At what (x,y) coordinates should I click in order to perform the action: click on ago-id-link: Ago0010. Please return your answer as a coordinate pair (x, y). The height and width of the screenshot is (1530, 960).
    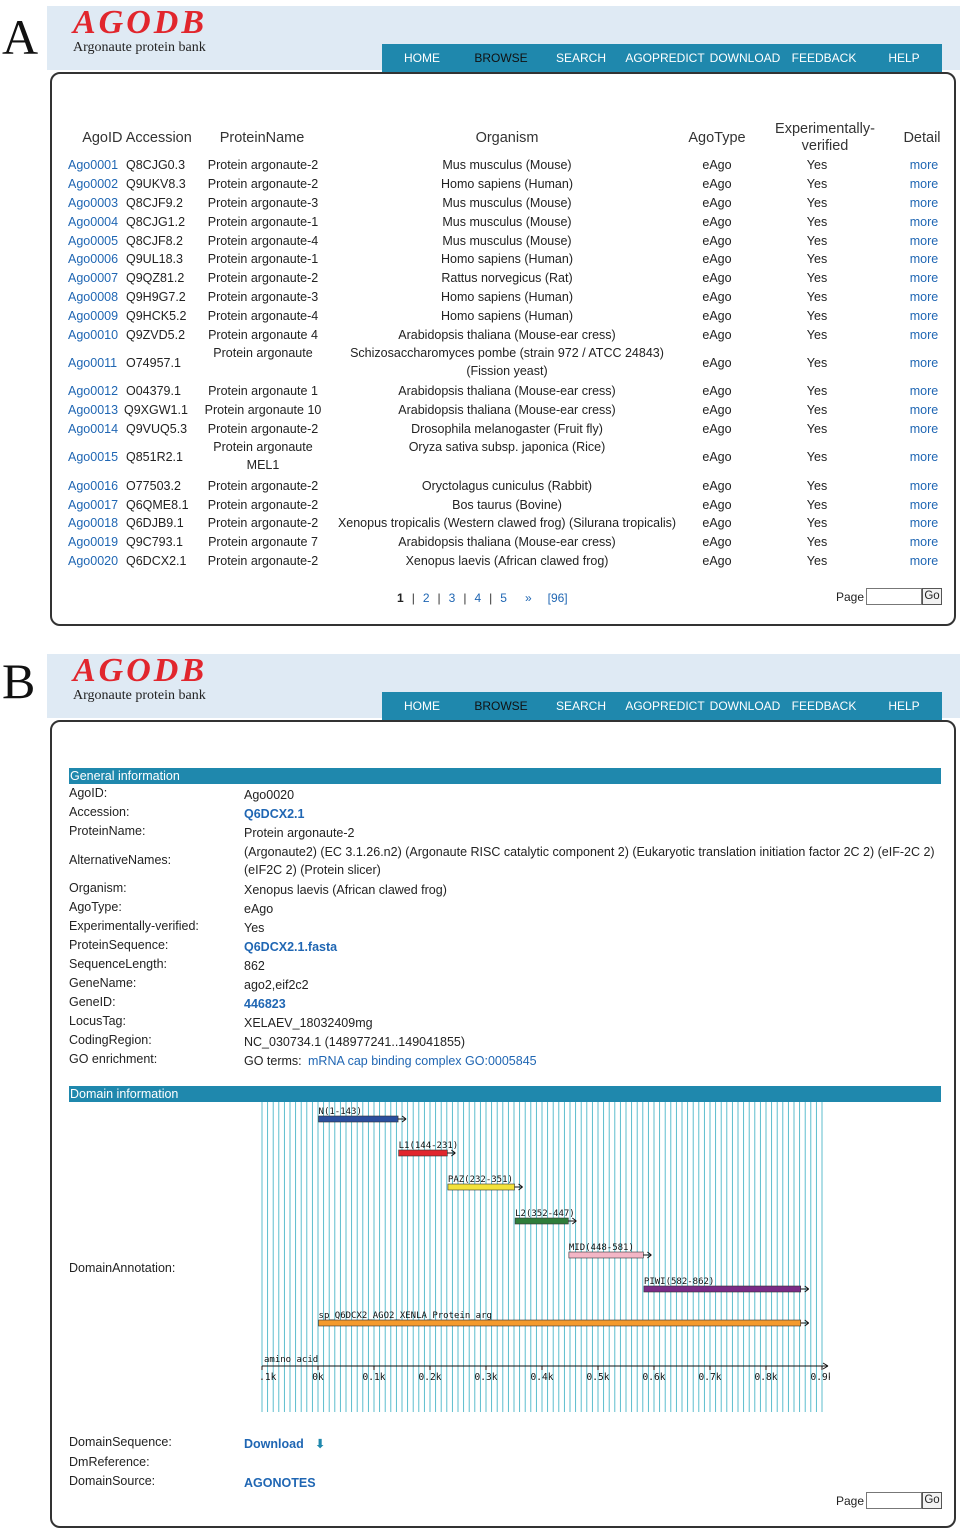
    Looking at the image, I should click on (93, 335).